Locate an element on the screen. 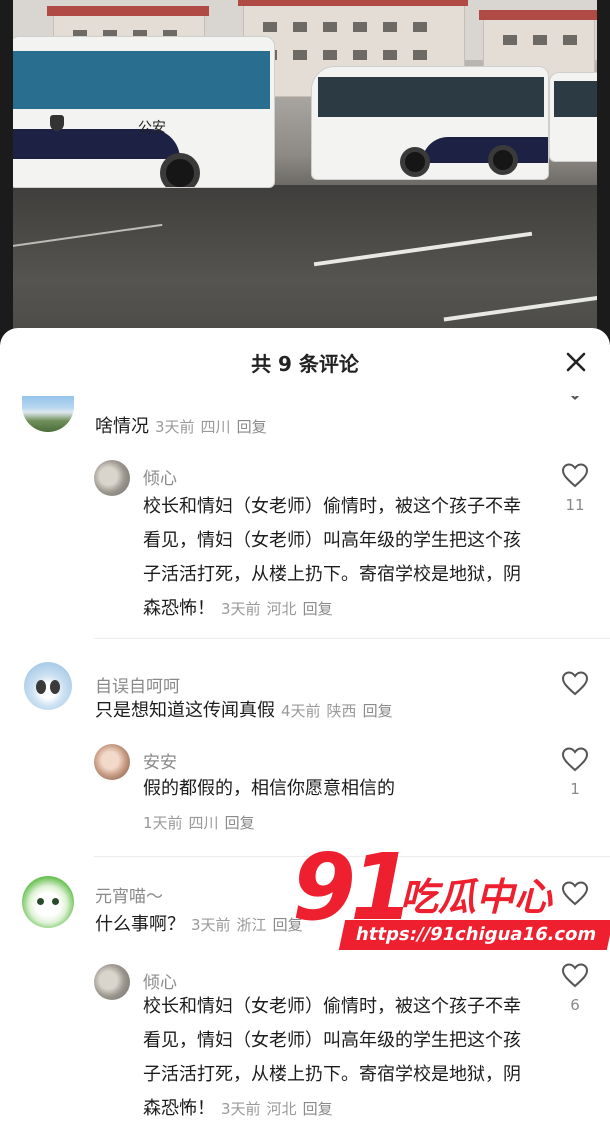  reply-item: 安安 假的都假的，相信你愿意相信的 1天前 四川 回复 1 is located at coordinates (305, 792).